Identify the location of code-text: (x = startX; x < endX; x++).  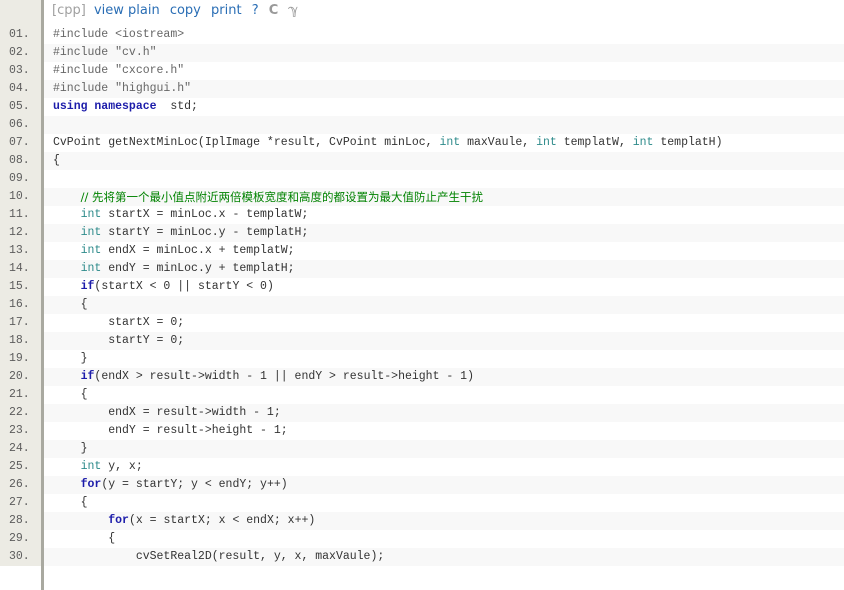
(222, 520).